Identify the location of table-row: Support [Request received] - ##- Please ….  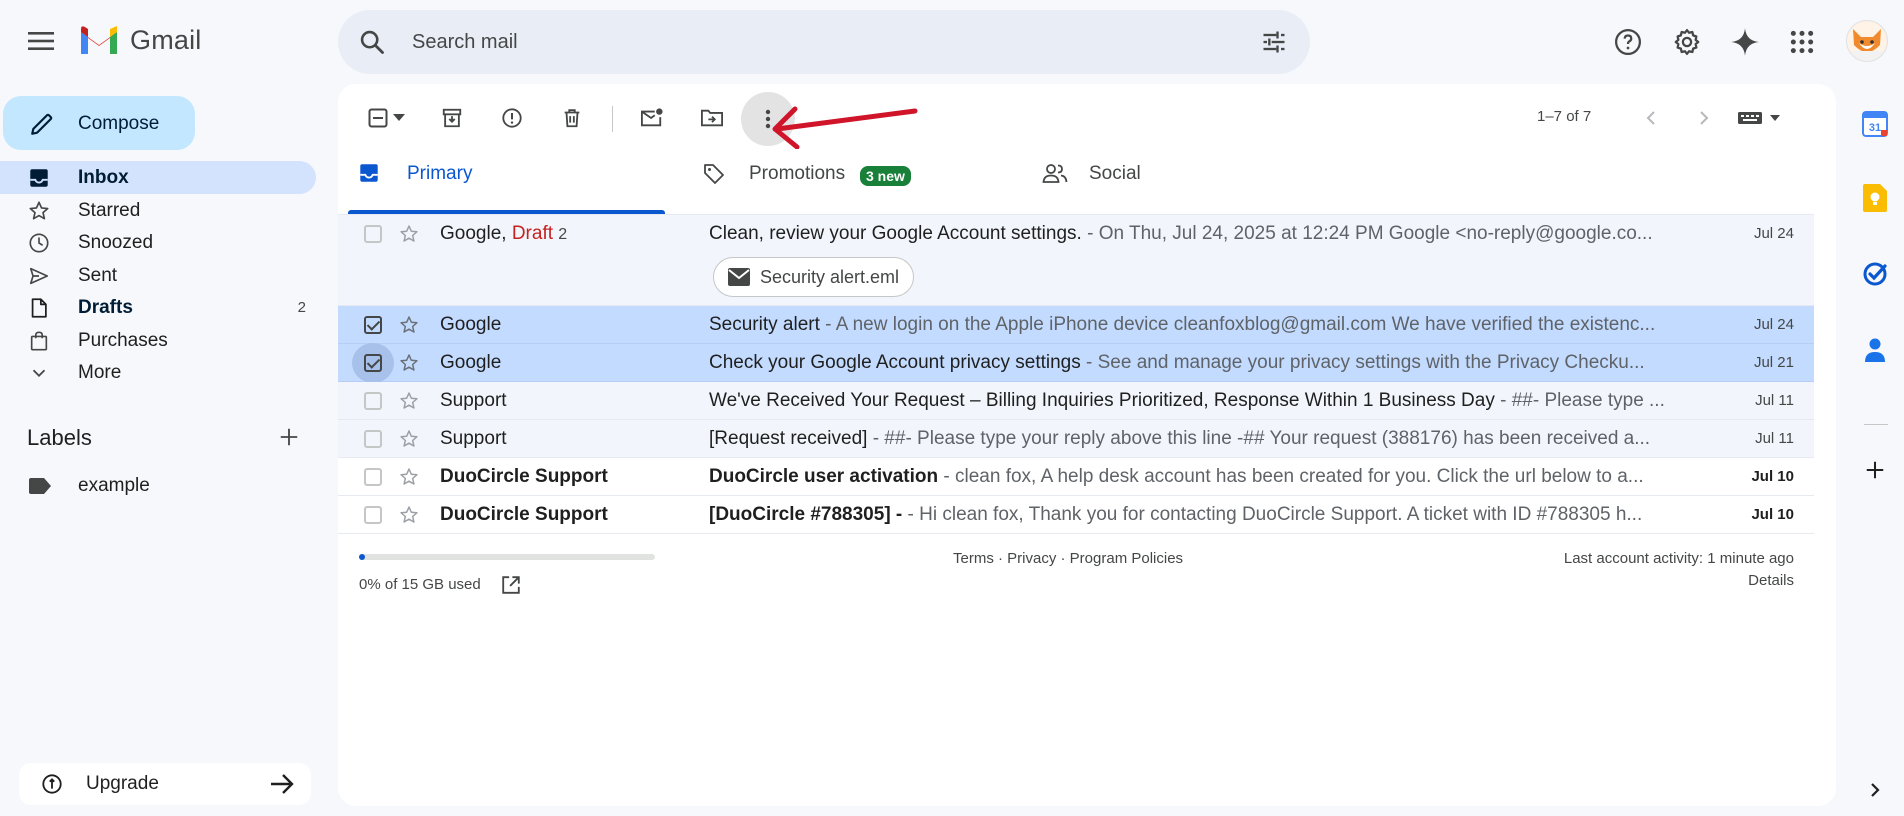
(1076, 439).